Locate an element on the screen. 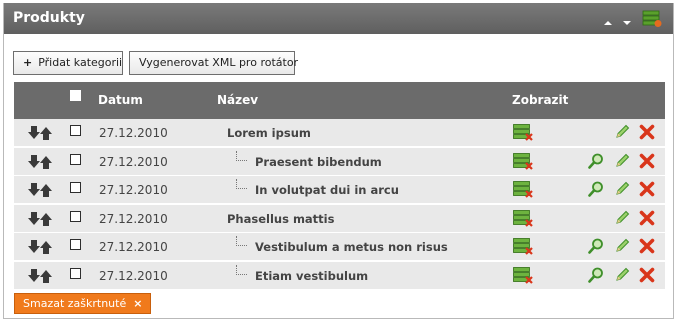  column-header-date: Datum is located at coordinates (120, 100).